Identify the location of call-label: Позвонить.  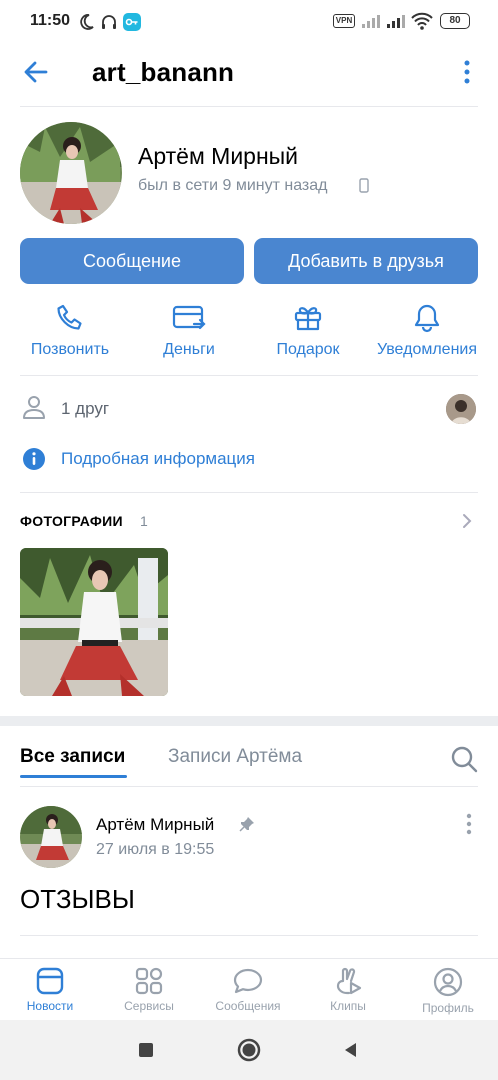
(70, 349).